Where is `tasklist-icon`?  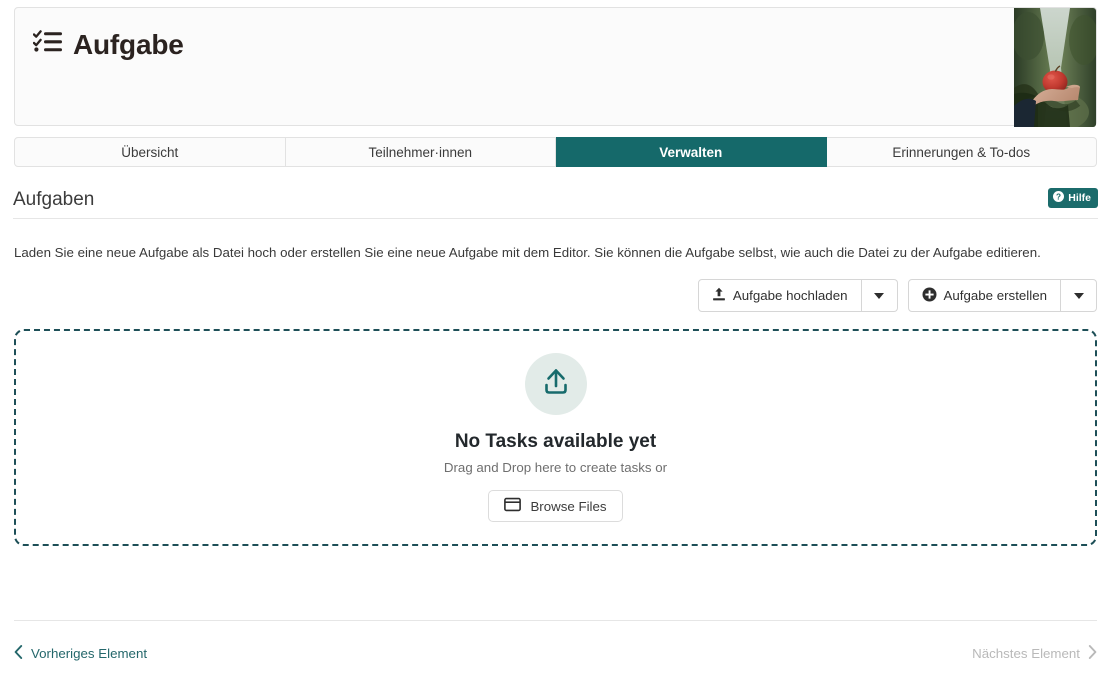 tasklist-icon is located at coordinates (47, 44).